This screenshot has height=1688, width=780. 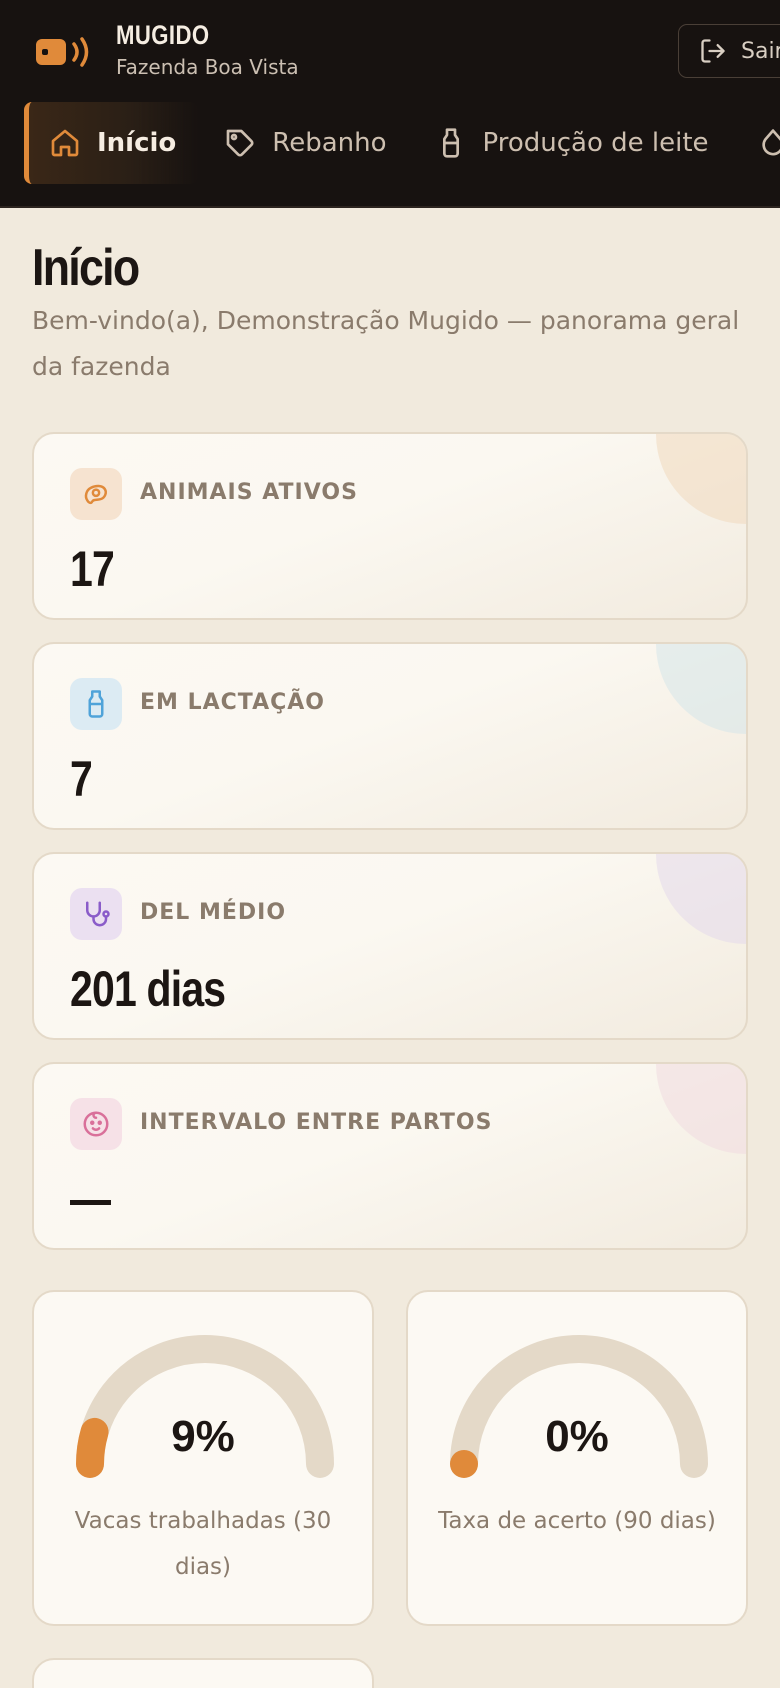 What do you see at coordinates (65, 143) in the screenshot?
I see `home-icon` at bounding box center [65, 143].